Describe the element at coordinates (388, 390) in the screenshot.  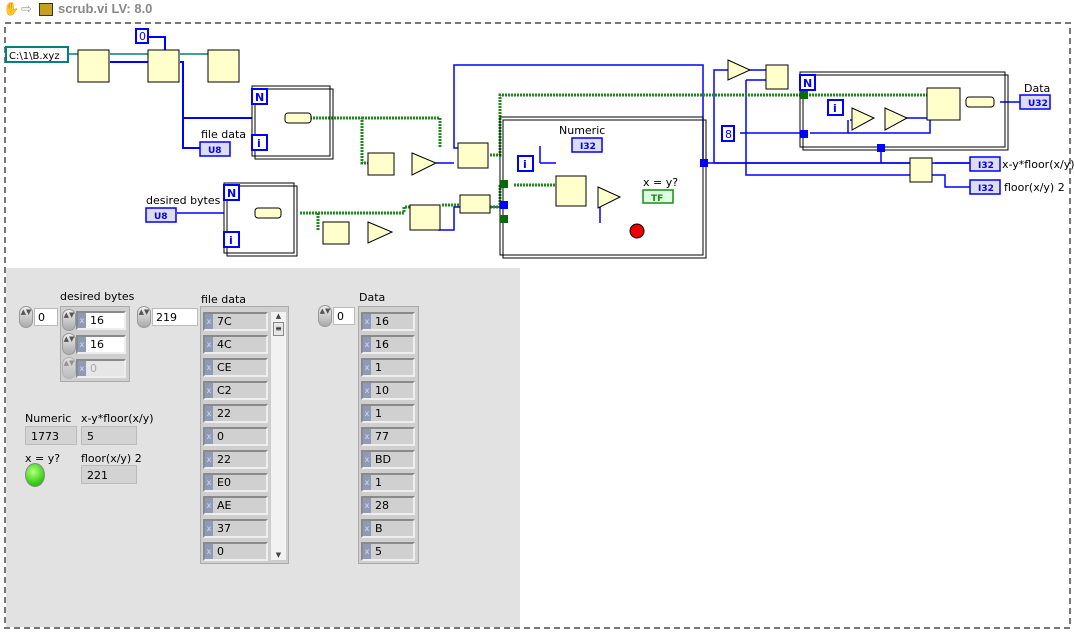
I see `data-element: 10` at that location.